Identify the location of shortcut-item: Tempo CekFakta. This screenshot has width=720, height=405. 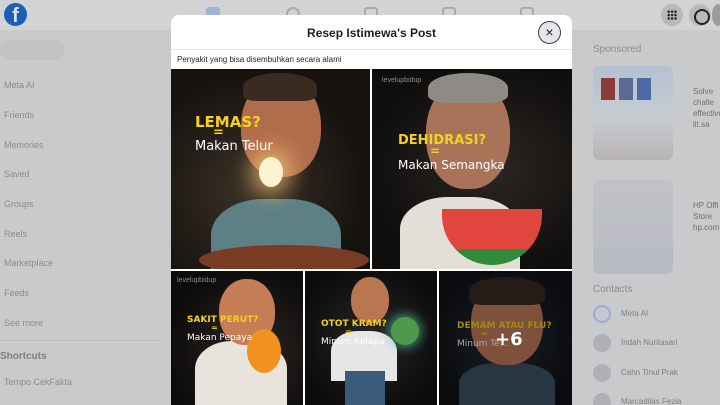
(38, 382).